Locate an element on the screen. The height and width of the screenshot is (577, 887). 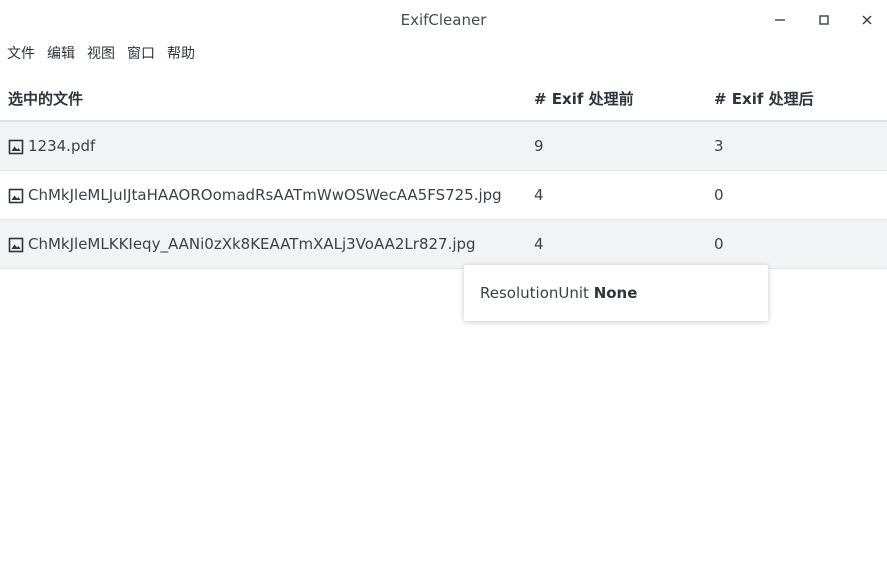
header-selected-files: 选中的文件 is located at coordinates (46, 99).